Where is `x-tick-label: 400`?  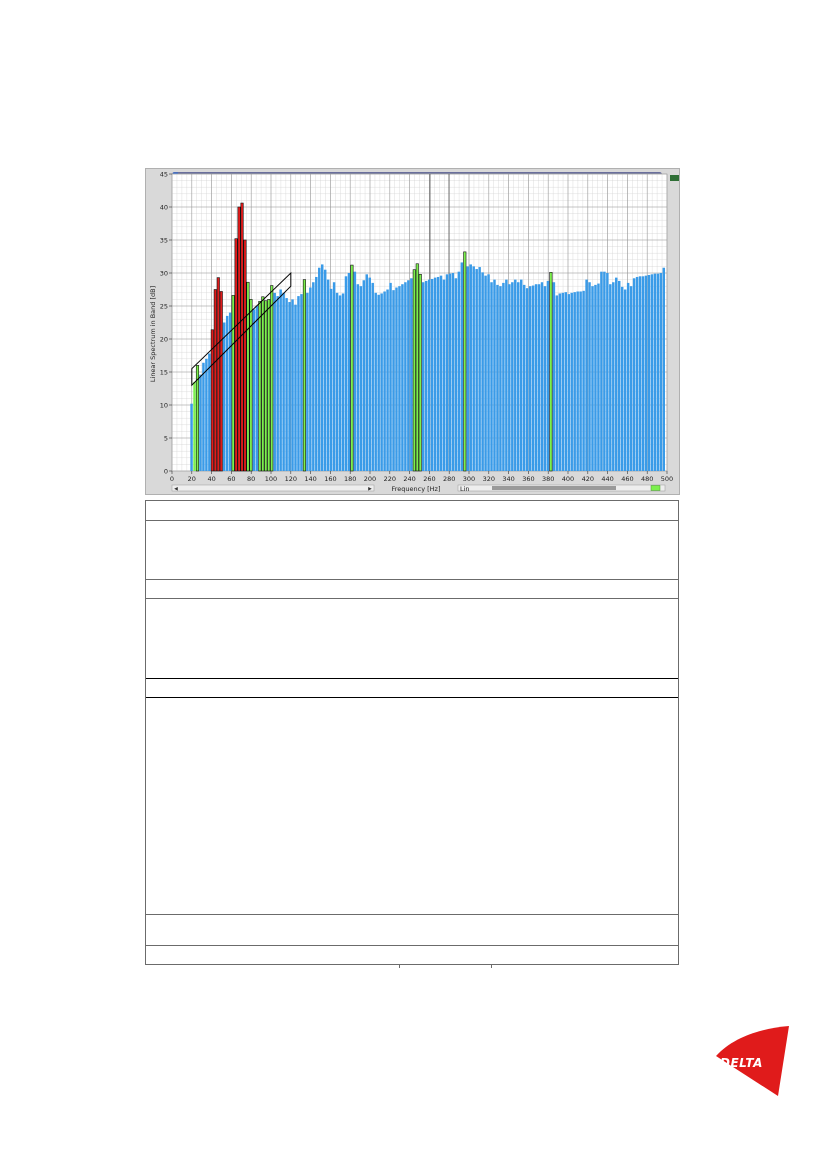
x-tick-label: 400 is located at coordinates (568, 479).